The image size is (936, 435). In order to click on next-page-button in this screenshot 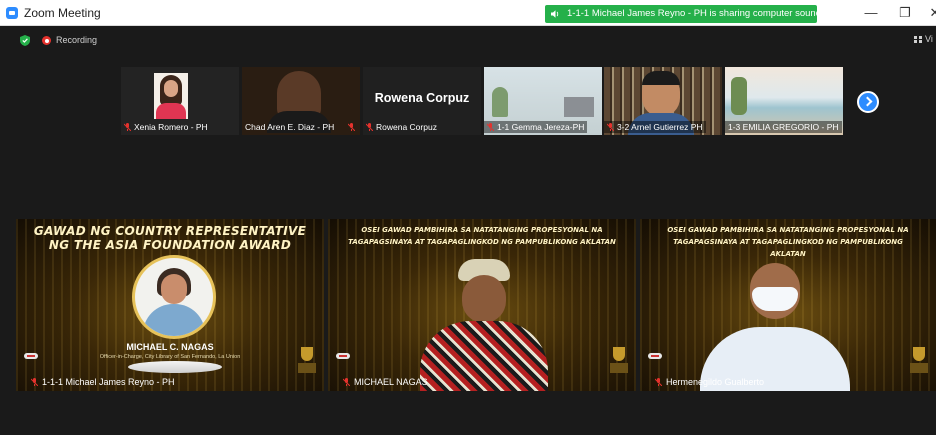, I will do `click(868, 102)`.